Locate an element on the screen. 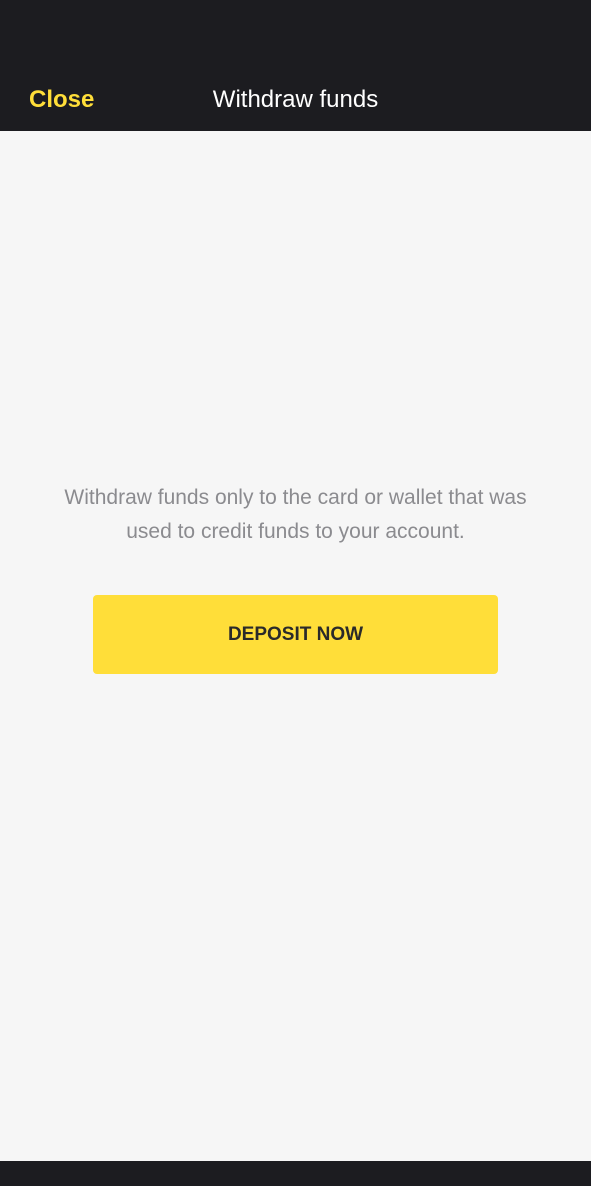 Image resolution: width=591 pixels, height=1186 pixels. bottom-bar is located at coordinates (295, 1173).